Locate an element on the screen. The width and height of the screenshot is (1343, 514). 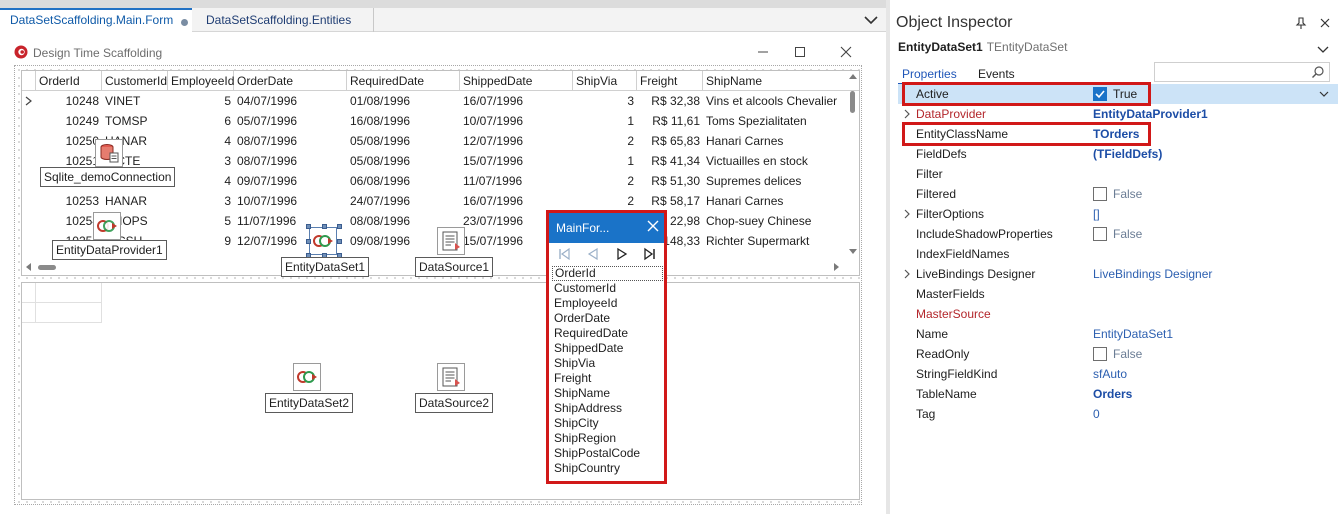
sqlite-connection-component is located at coordinates (109, 153).